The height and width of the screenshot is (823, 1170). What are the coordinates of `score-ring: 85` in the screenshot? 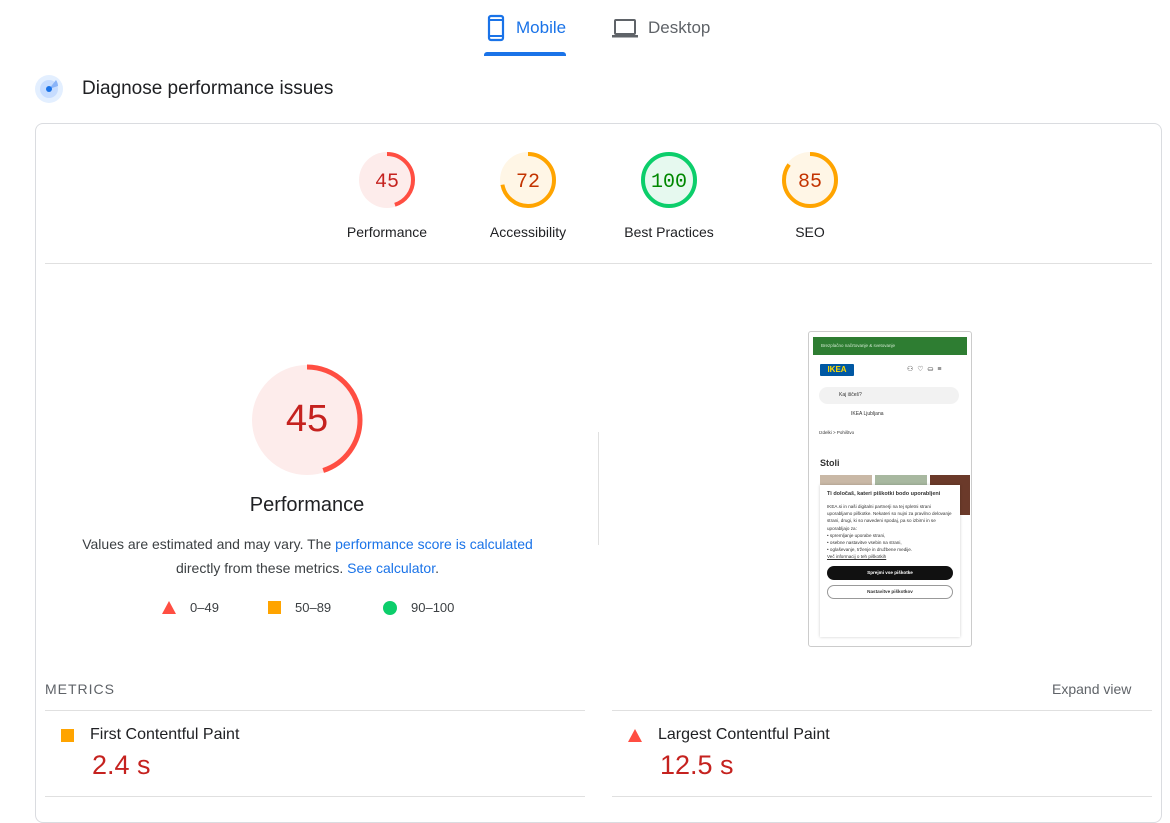 It's located at (810, 180).